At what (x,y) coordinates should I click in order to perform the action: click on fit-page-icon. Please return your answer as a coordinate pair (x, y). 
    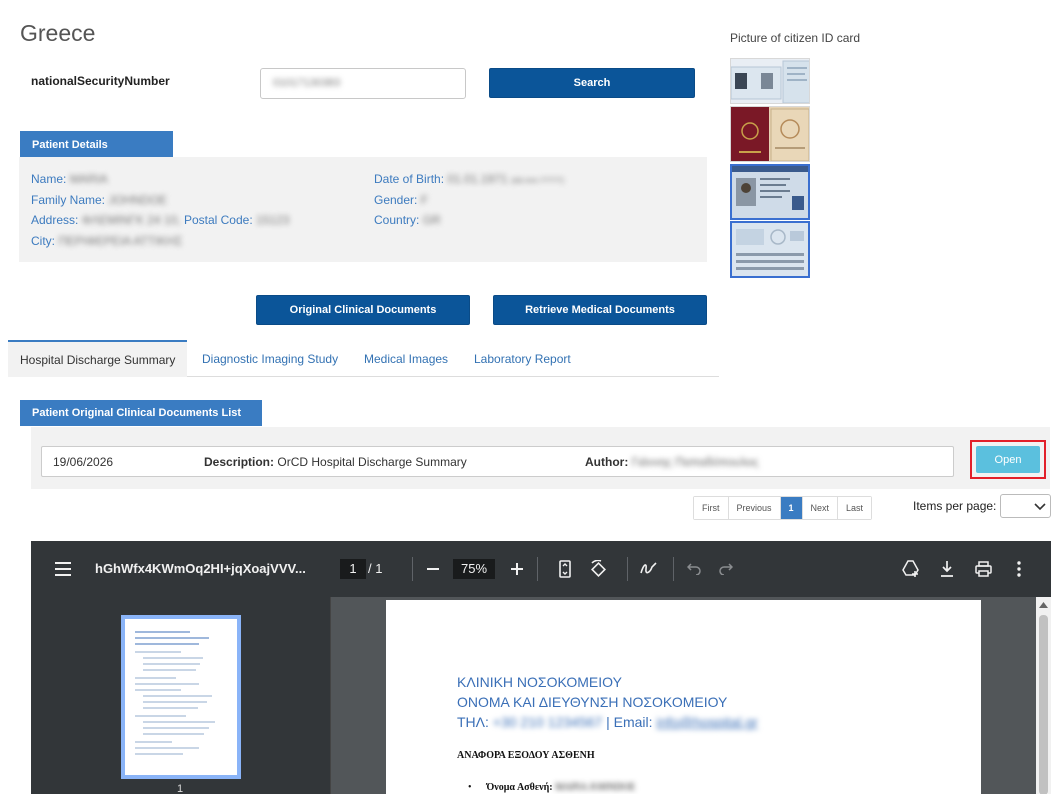
    Looking at the image, I should click on (565, 569).